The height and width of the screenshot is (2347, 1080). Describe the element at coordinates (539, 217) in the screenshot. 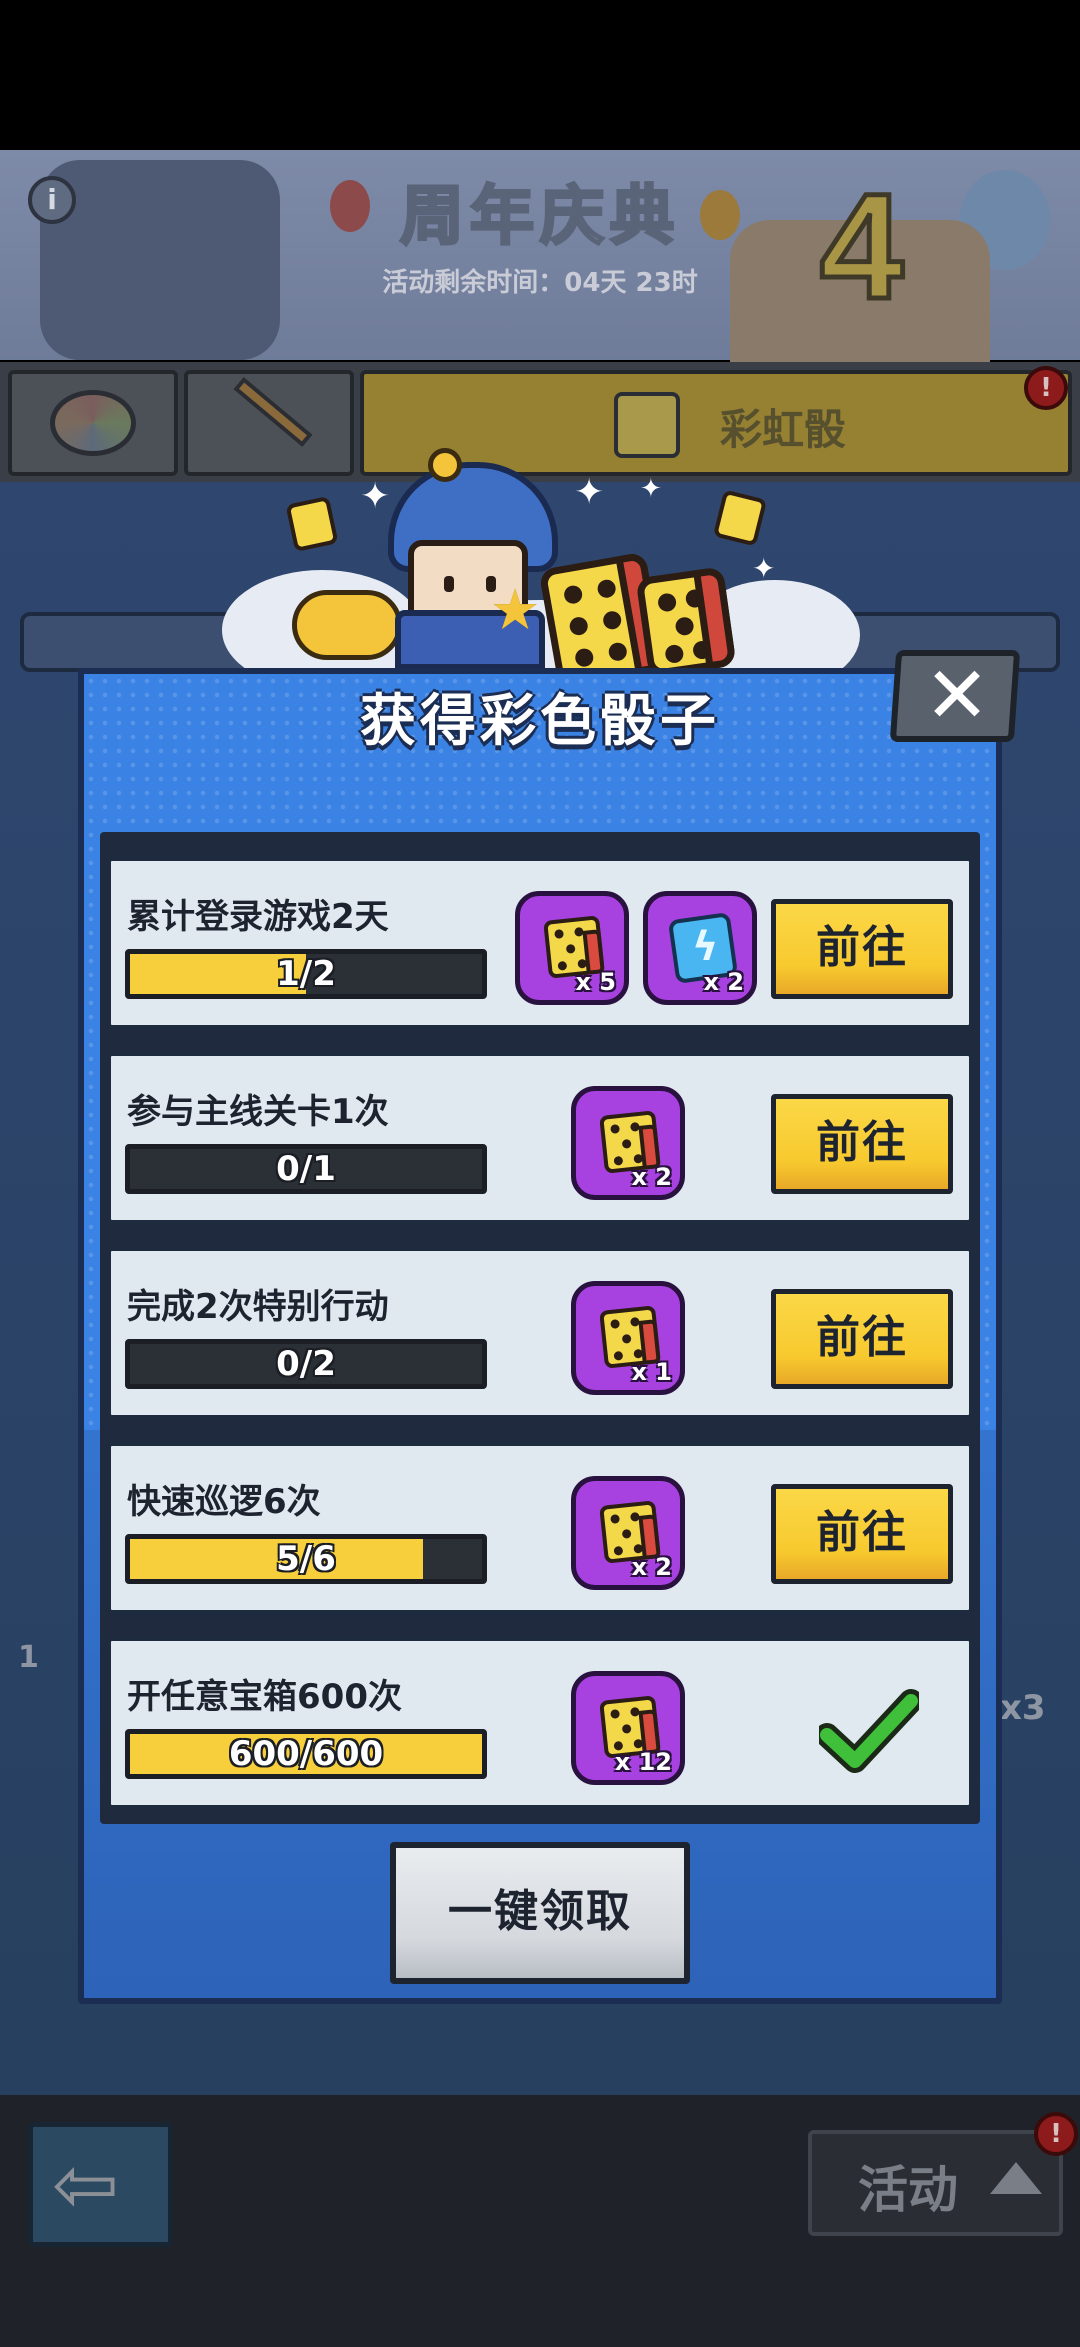

I see `banner-title: 周年庆典` at that location.